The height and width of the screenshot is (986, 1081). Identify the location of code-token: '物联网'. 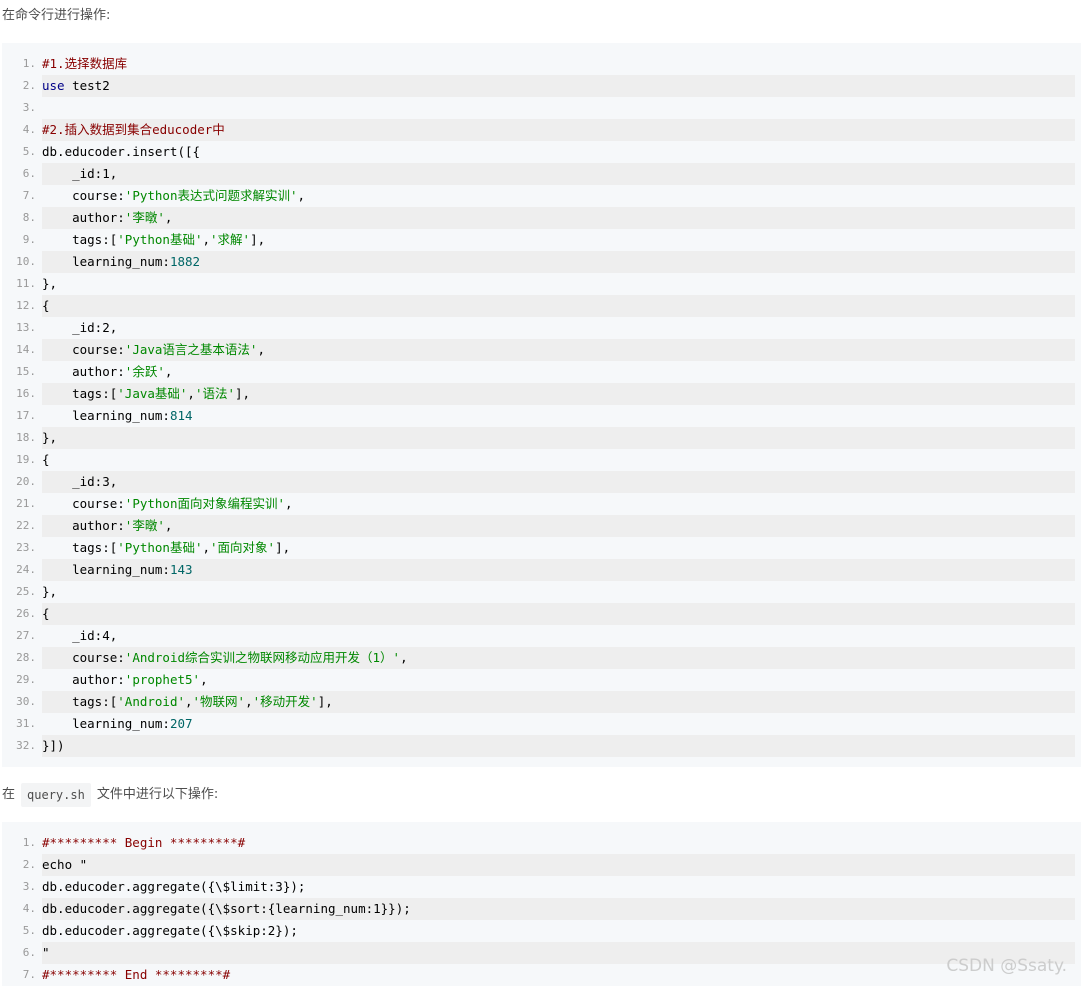
(219, 701).